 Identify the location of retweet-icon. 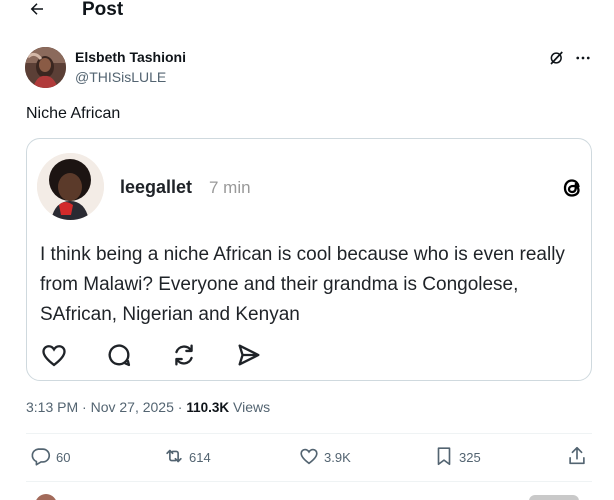
(174, 458).